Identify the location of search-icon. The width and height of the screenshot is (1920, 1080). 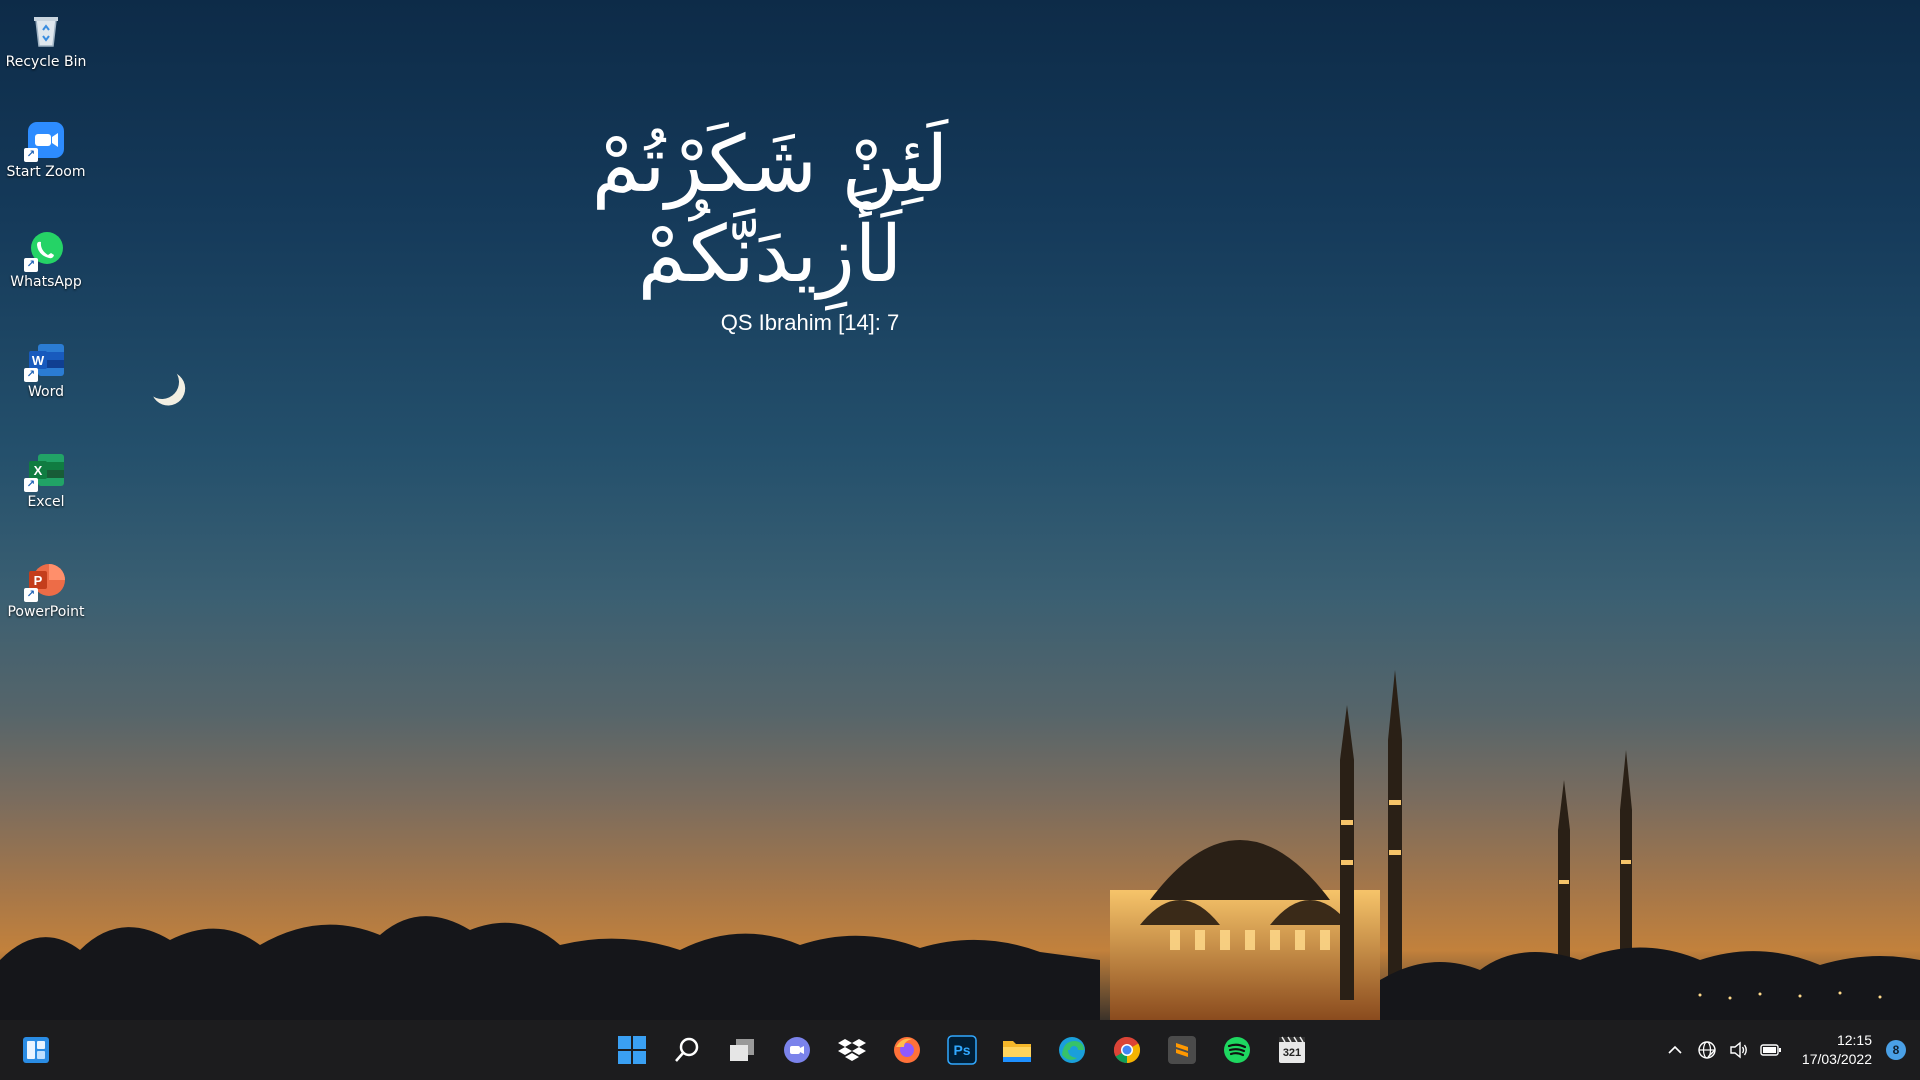
(687, 1049).